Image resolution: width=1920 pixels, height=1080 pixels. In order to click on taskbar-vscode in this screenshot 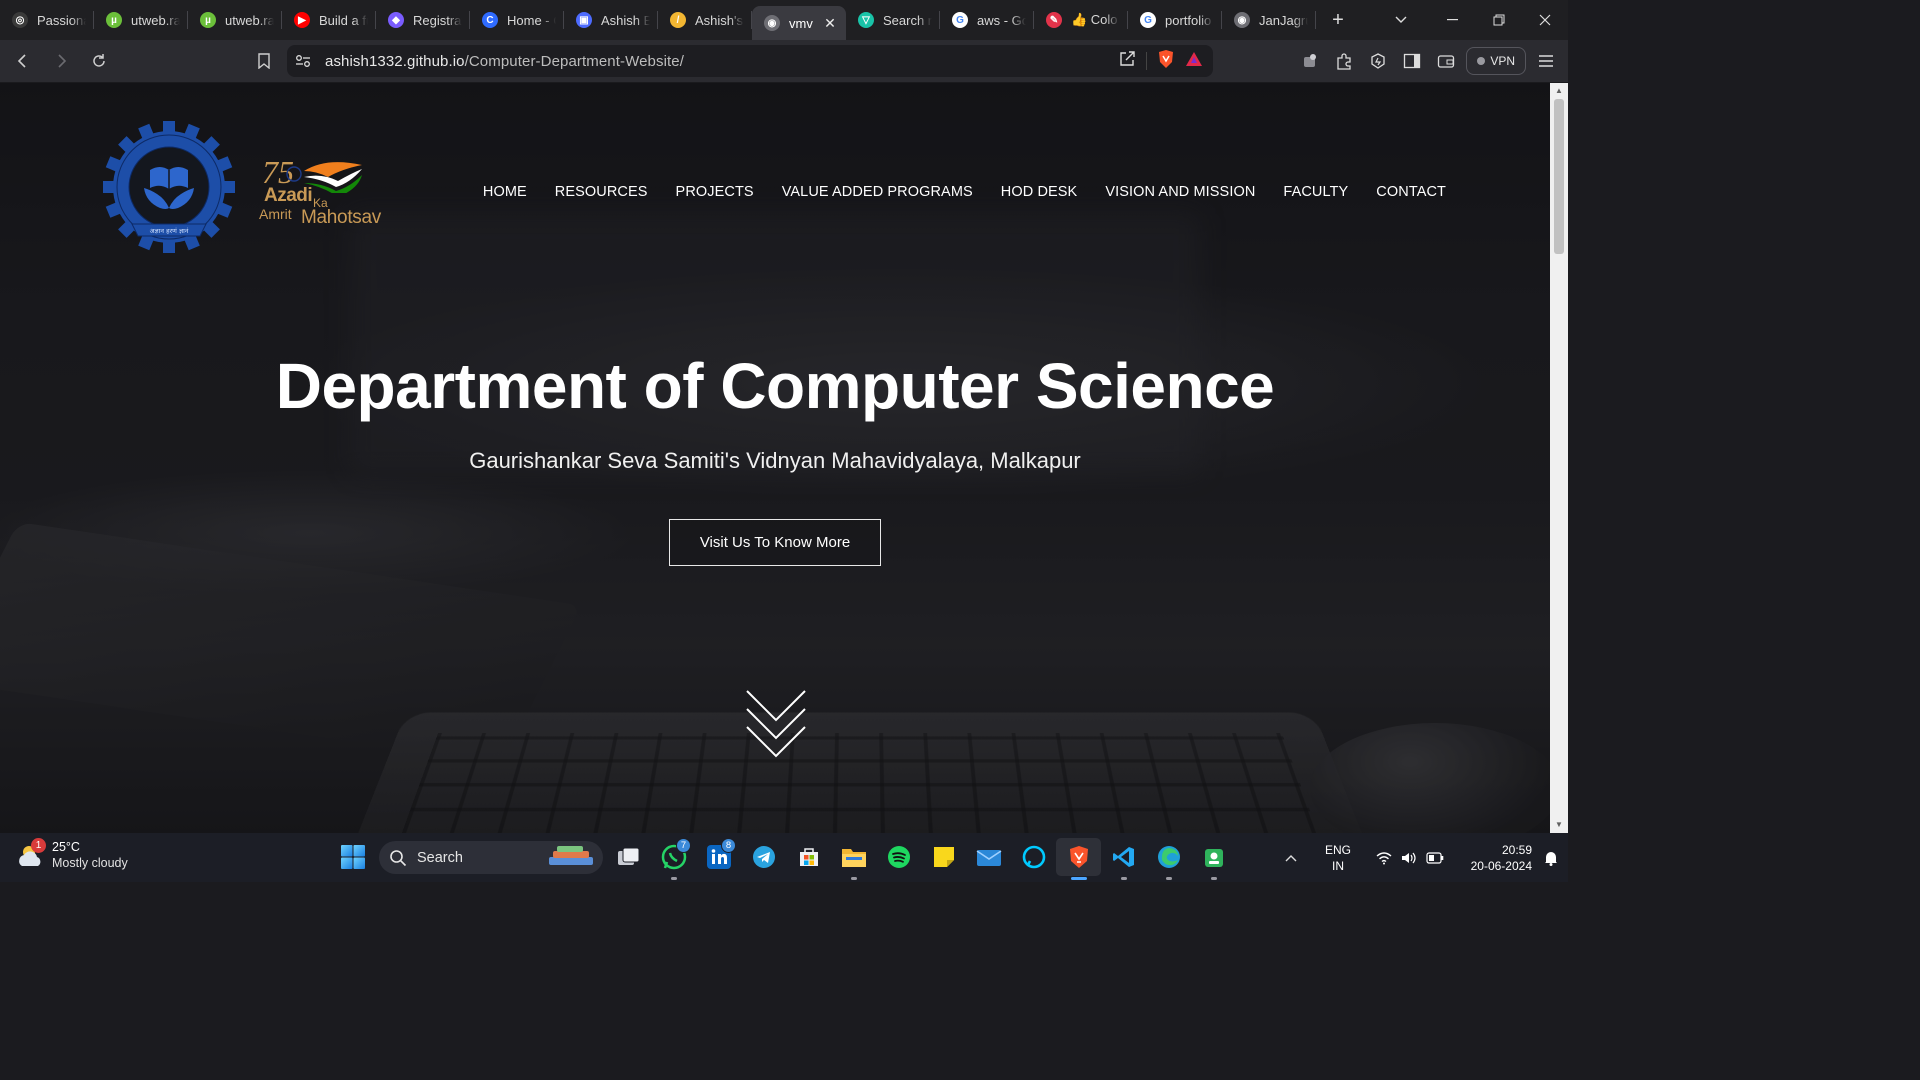, I will do `click(1123, 859)`.